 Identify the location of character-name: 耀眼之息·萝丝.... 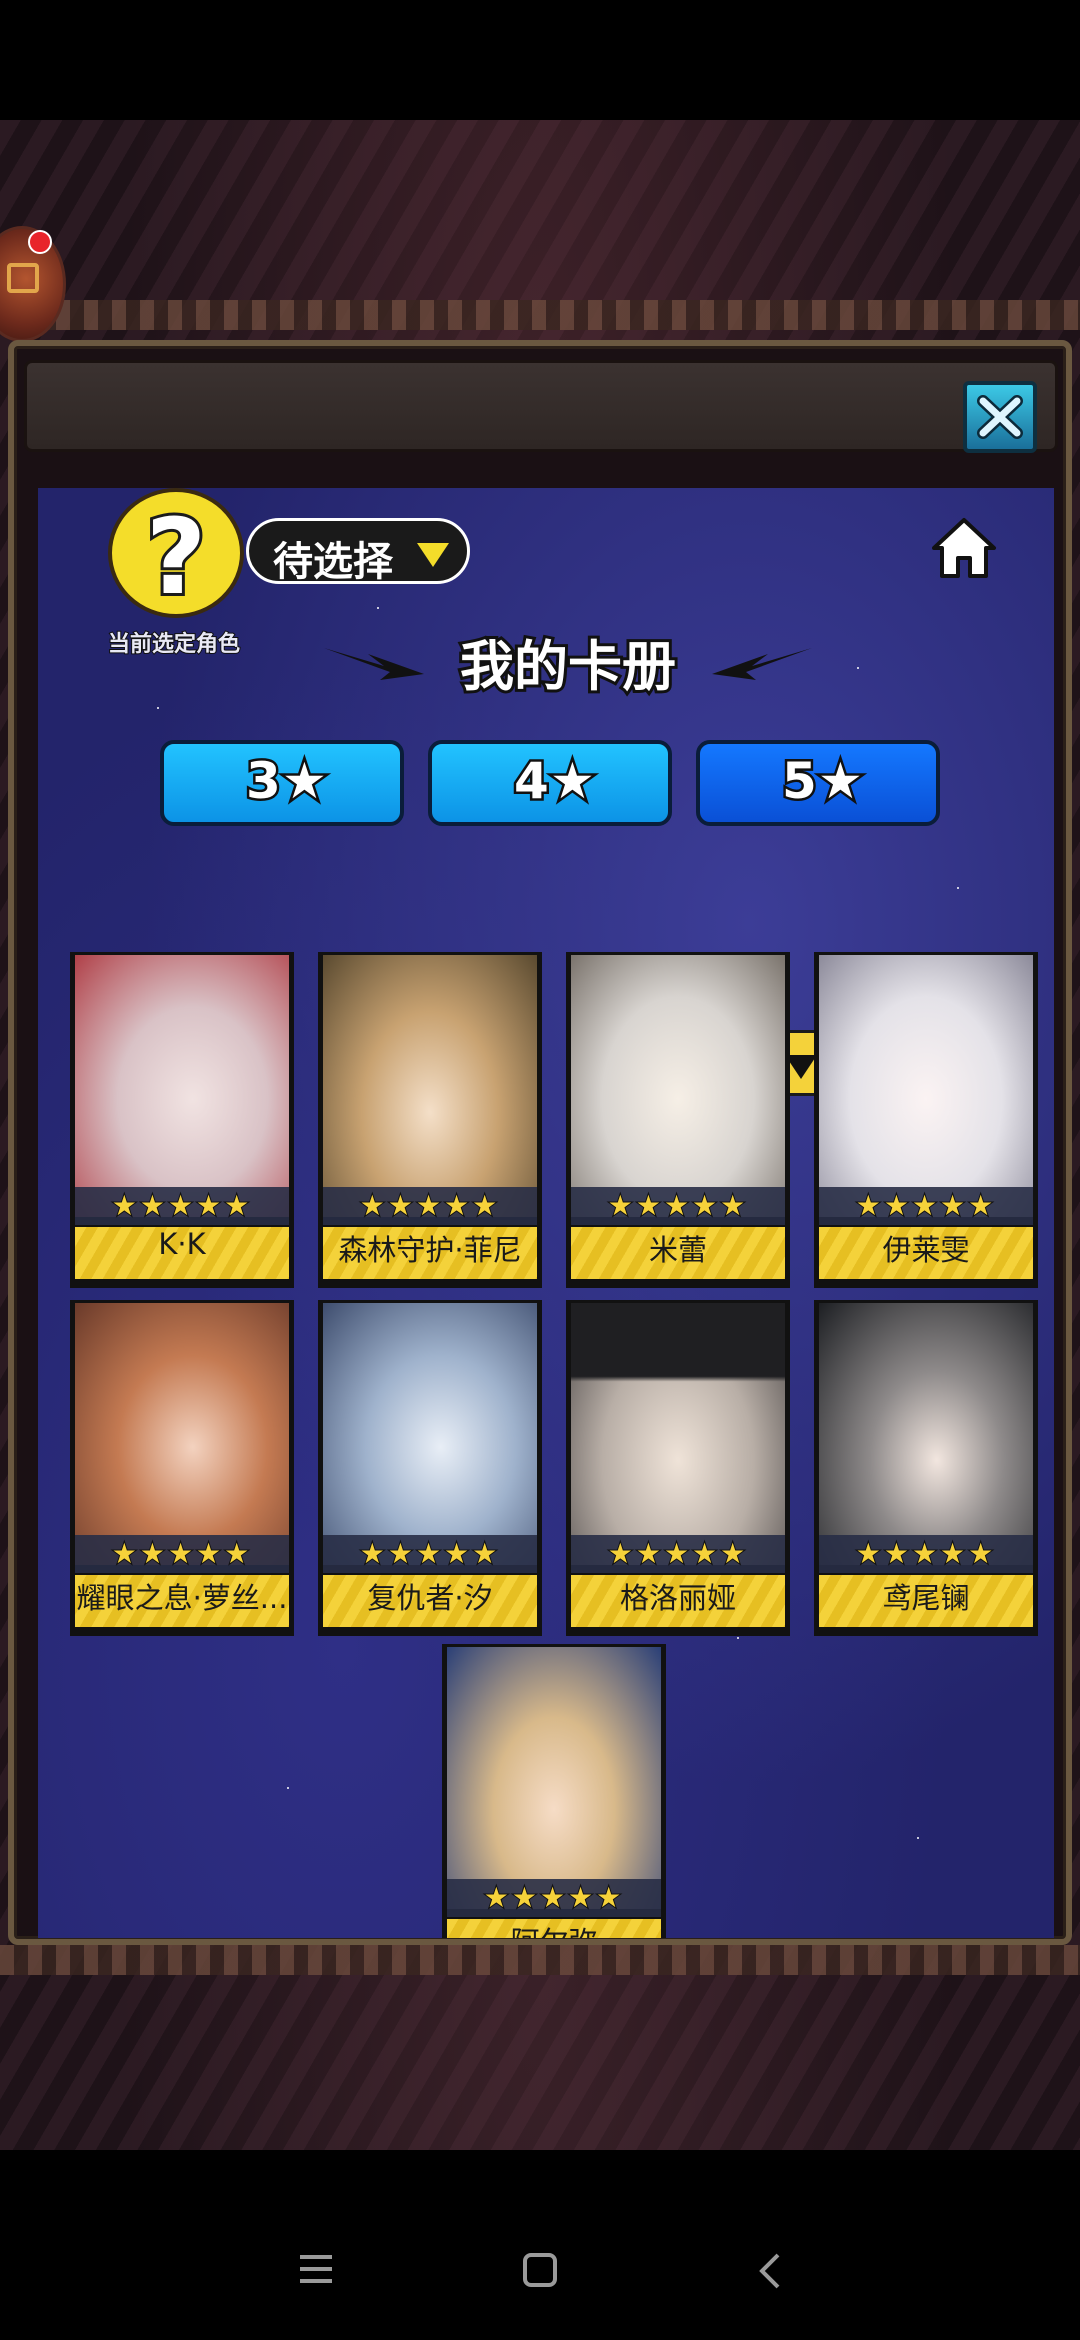
(182, 1601).